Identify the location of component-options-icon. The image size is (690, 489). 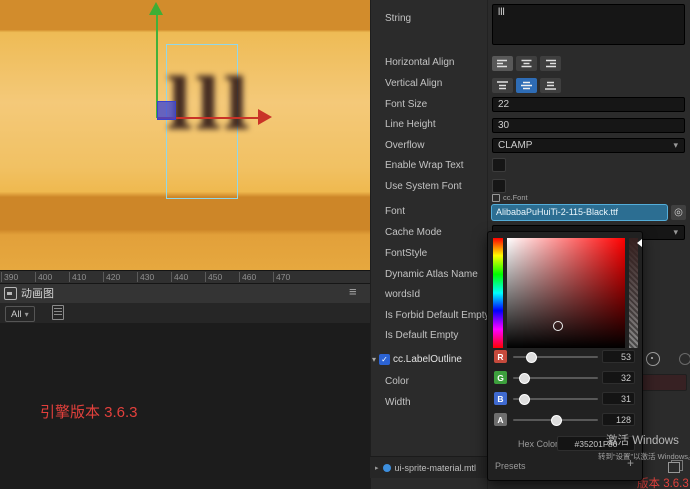
(684, 359).